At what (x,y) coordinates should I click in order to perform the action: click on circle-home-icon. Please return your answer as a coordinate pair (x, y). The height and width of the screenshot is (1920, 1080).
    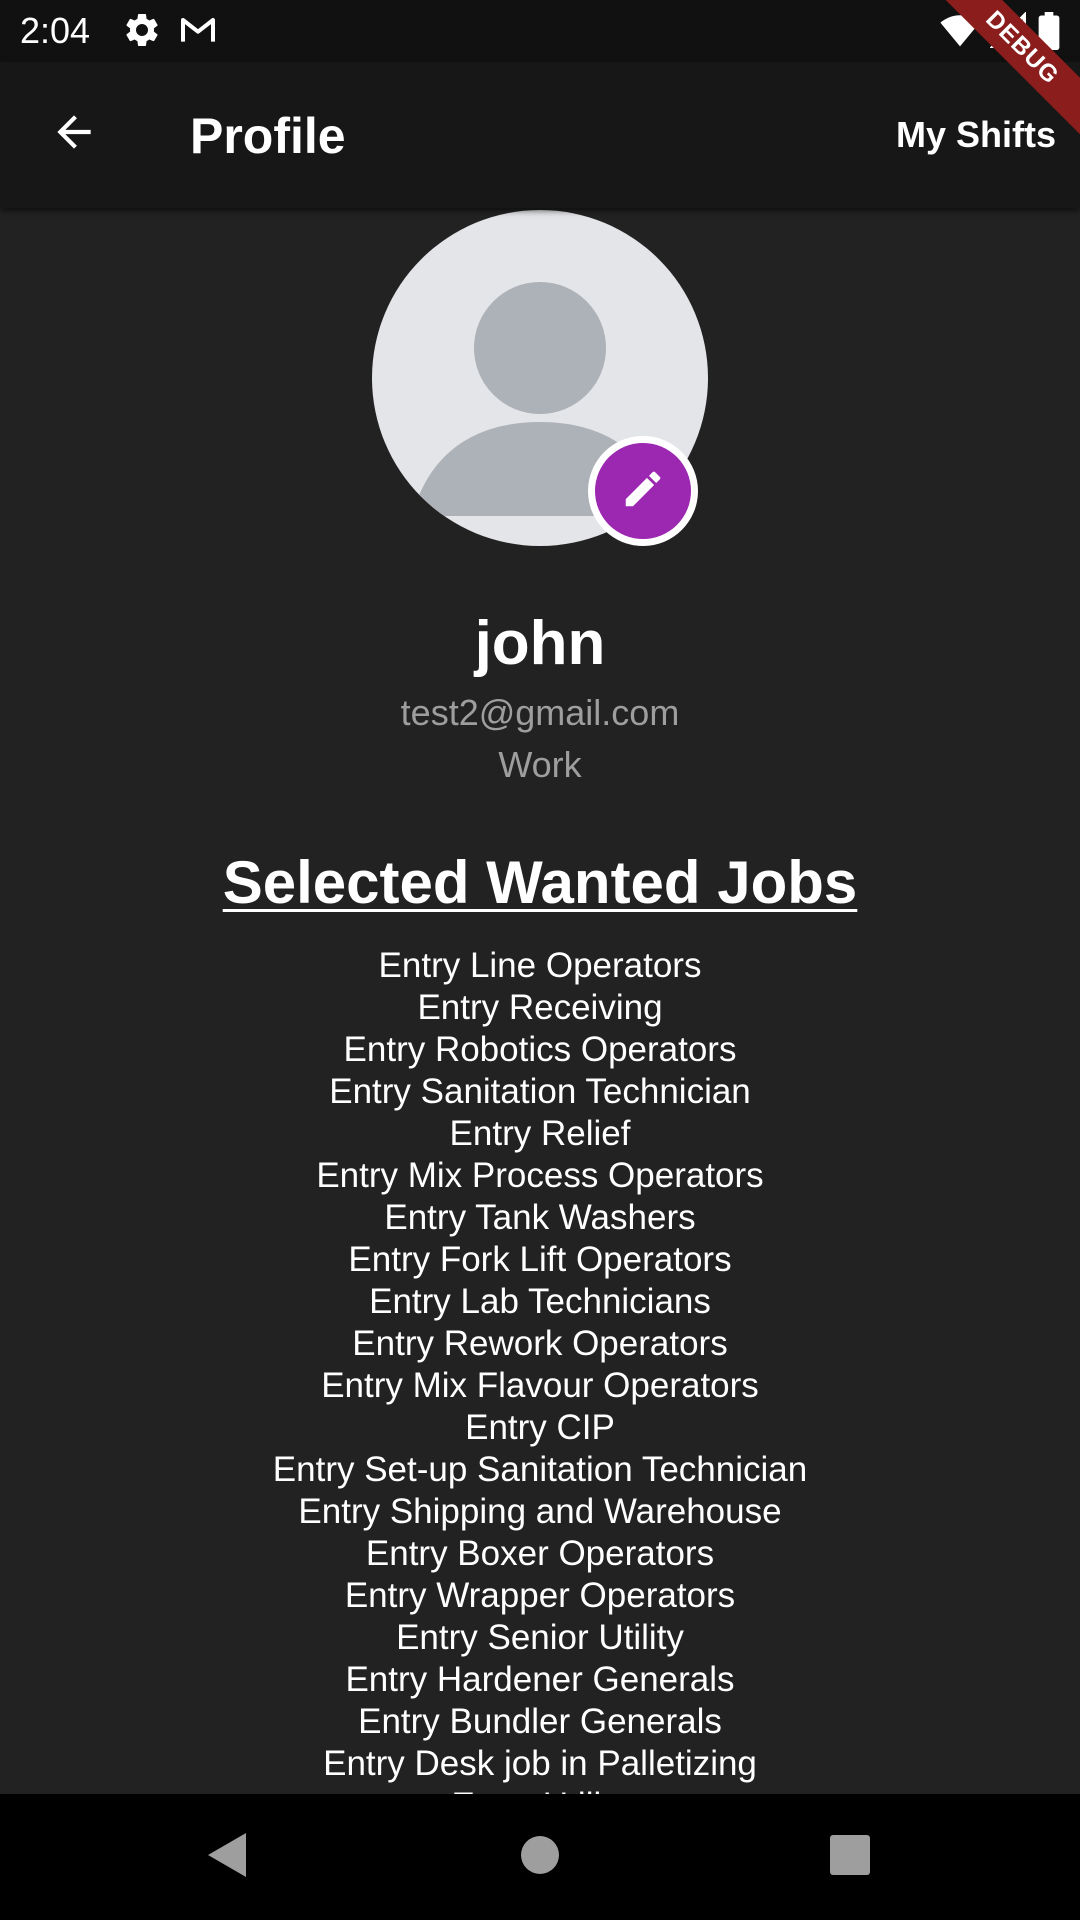
    Looking at the image, I should click on (540, 1857).